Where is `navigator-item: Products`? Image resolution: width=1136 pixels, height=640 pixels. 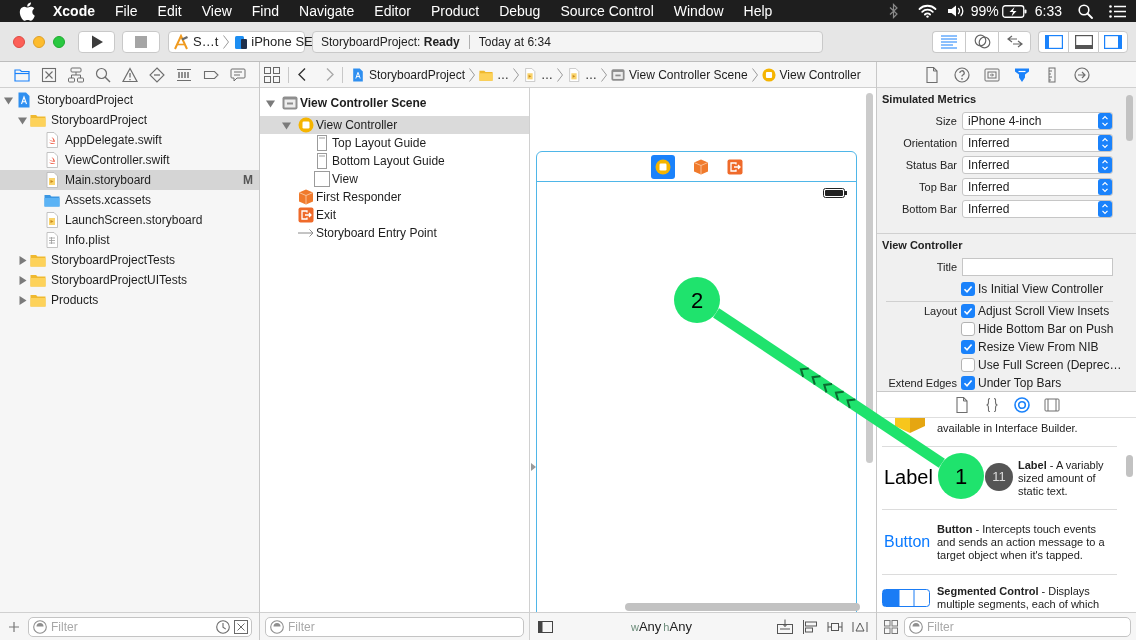
navigator-item: Products is located at coordinates (129, 300).